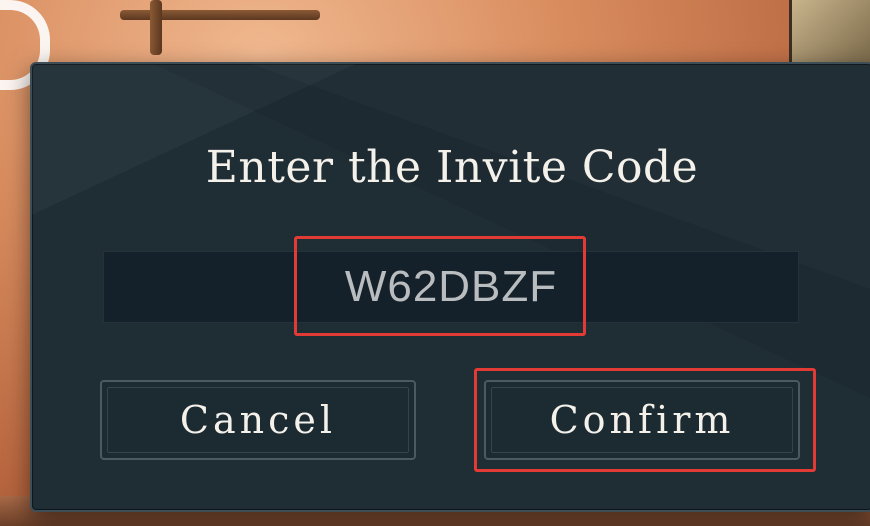  I want to click on confirm-button: Confirm, so click(642, 420).